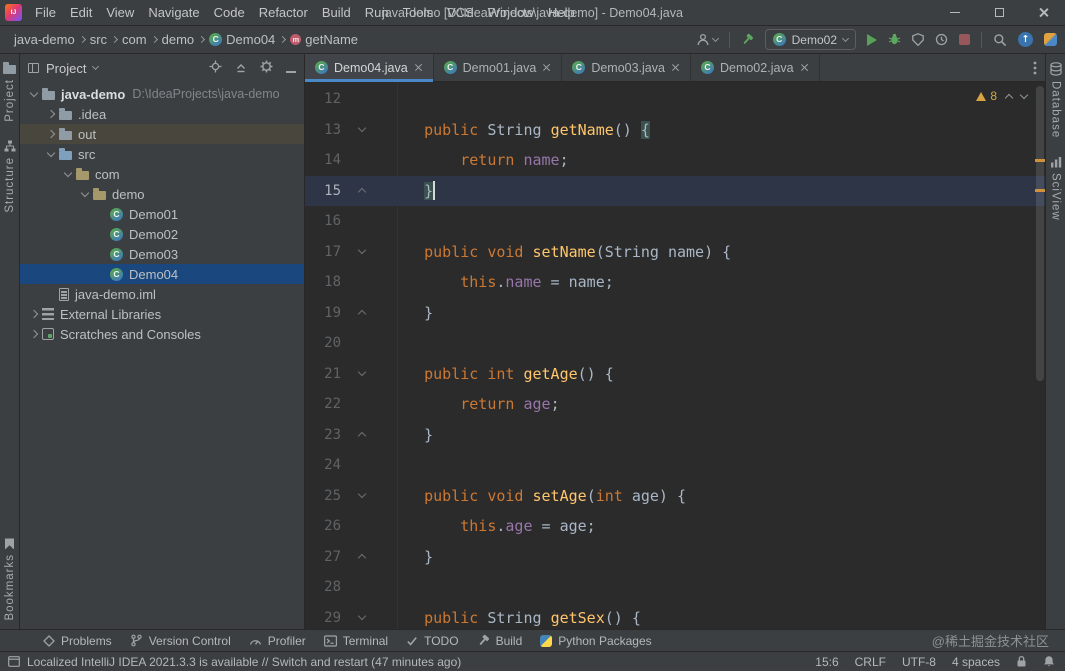 Image resolution: width=1065 pixels, height=671 pixels. What do you see at coordinates (45, 12) in the screenshot?
I see `menu-file: File` at bounding box center [45, 12].